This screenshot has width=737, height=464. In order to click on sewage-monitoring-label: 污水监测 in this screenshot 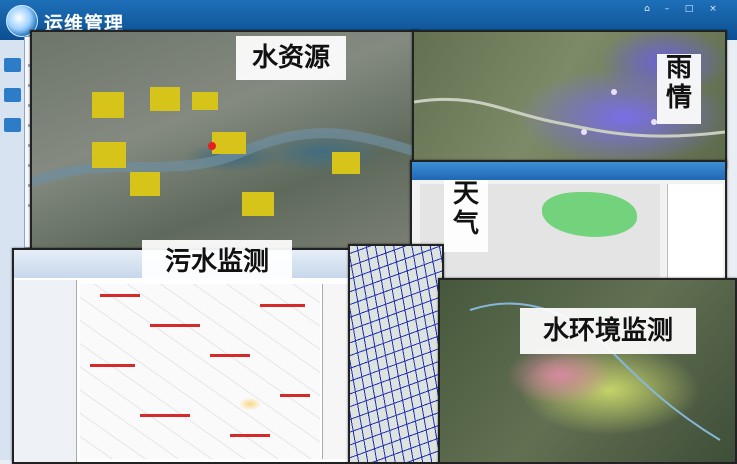, I will do `click(217, 262)`.